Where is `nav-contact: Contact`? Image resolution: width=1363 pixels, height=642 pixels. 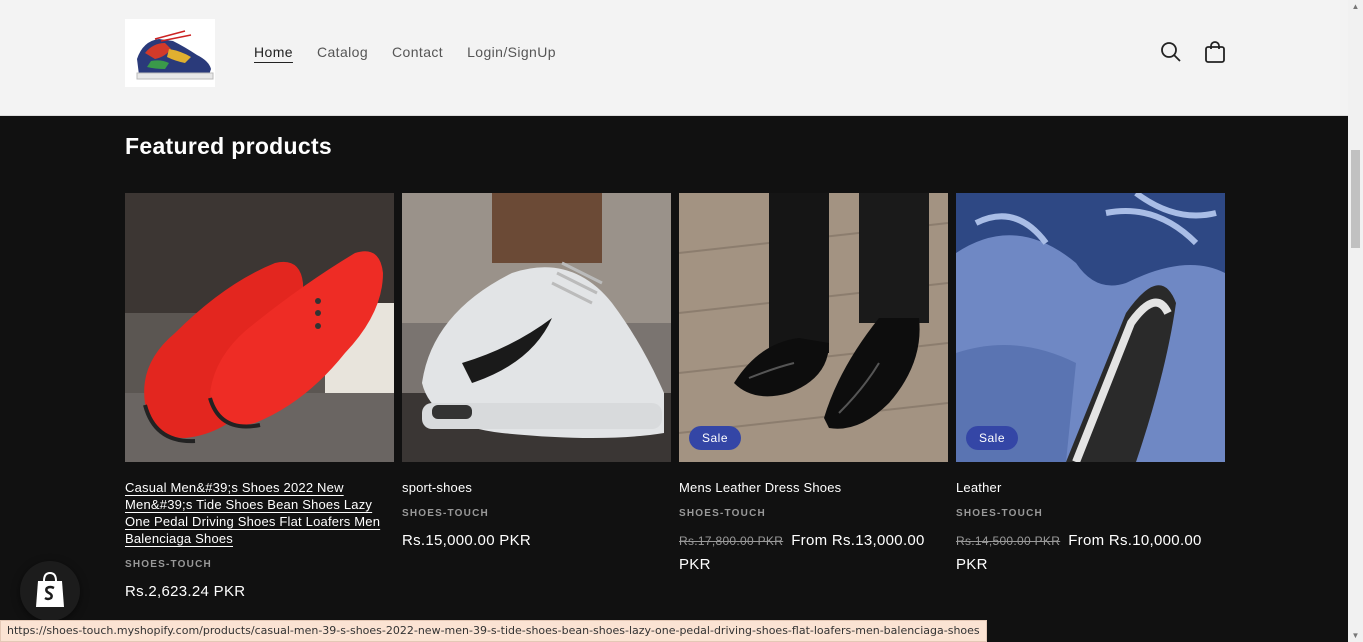
nav-contact: Contact is located at coordinates (417, 52).